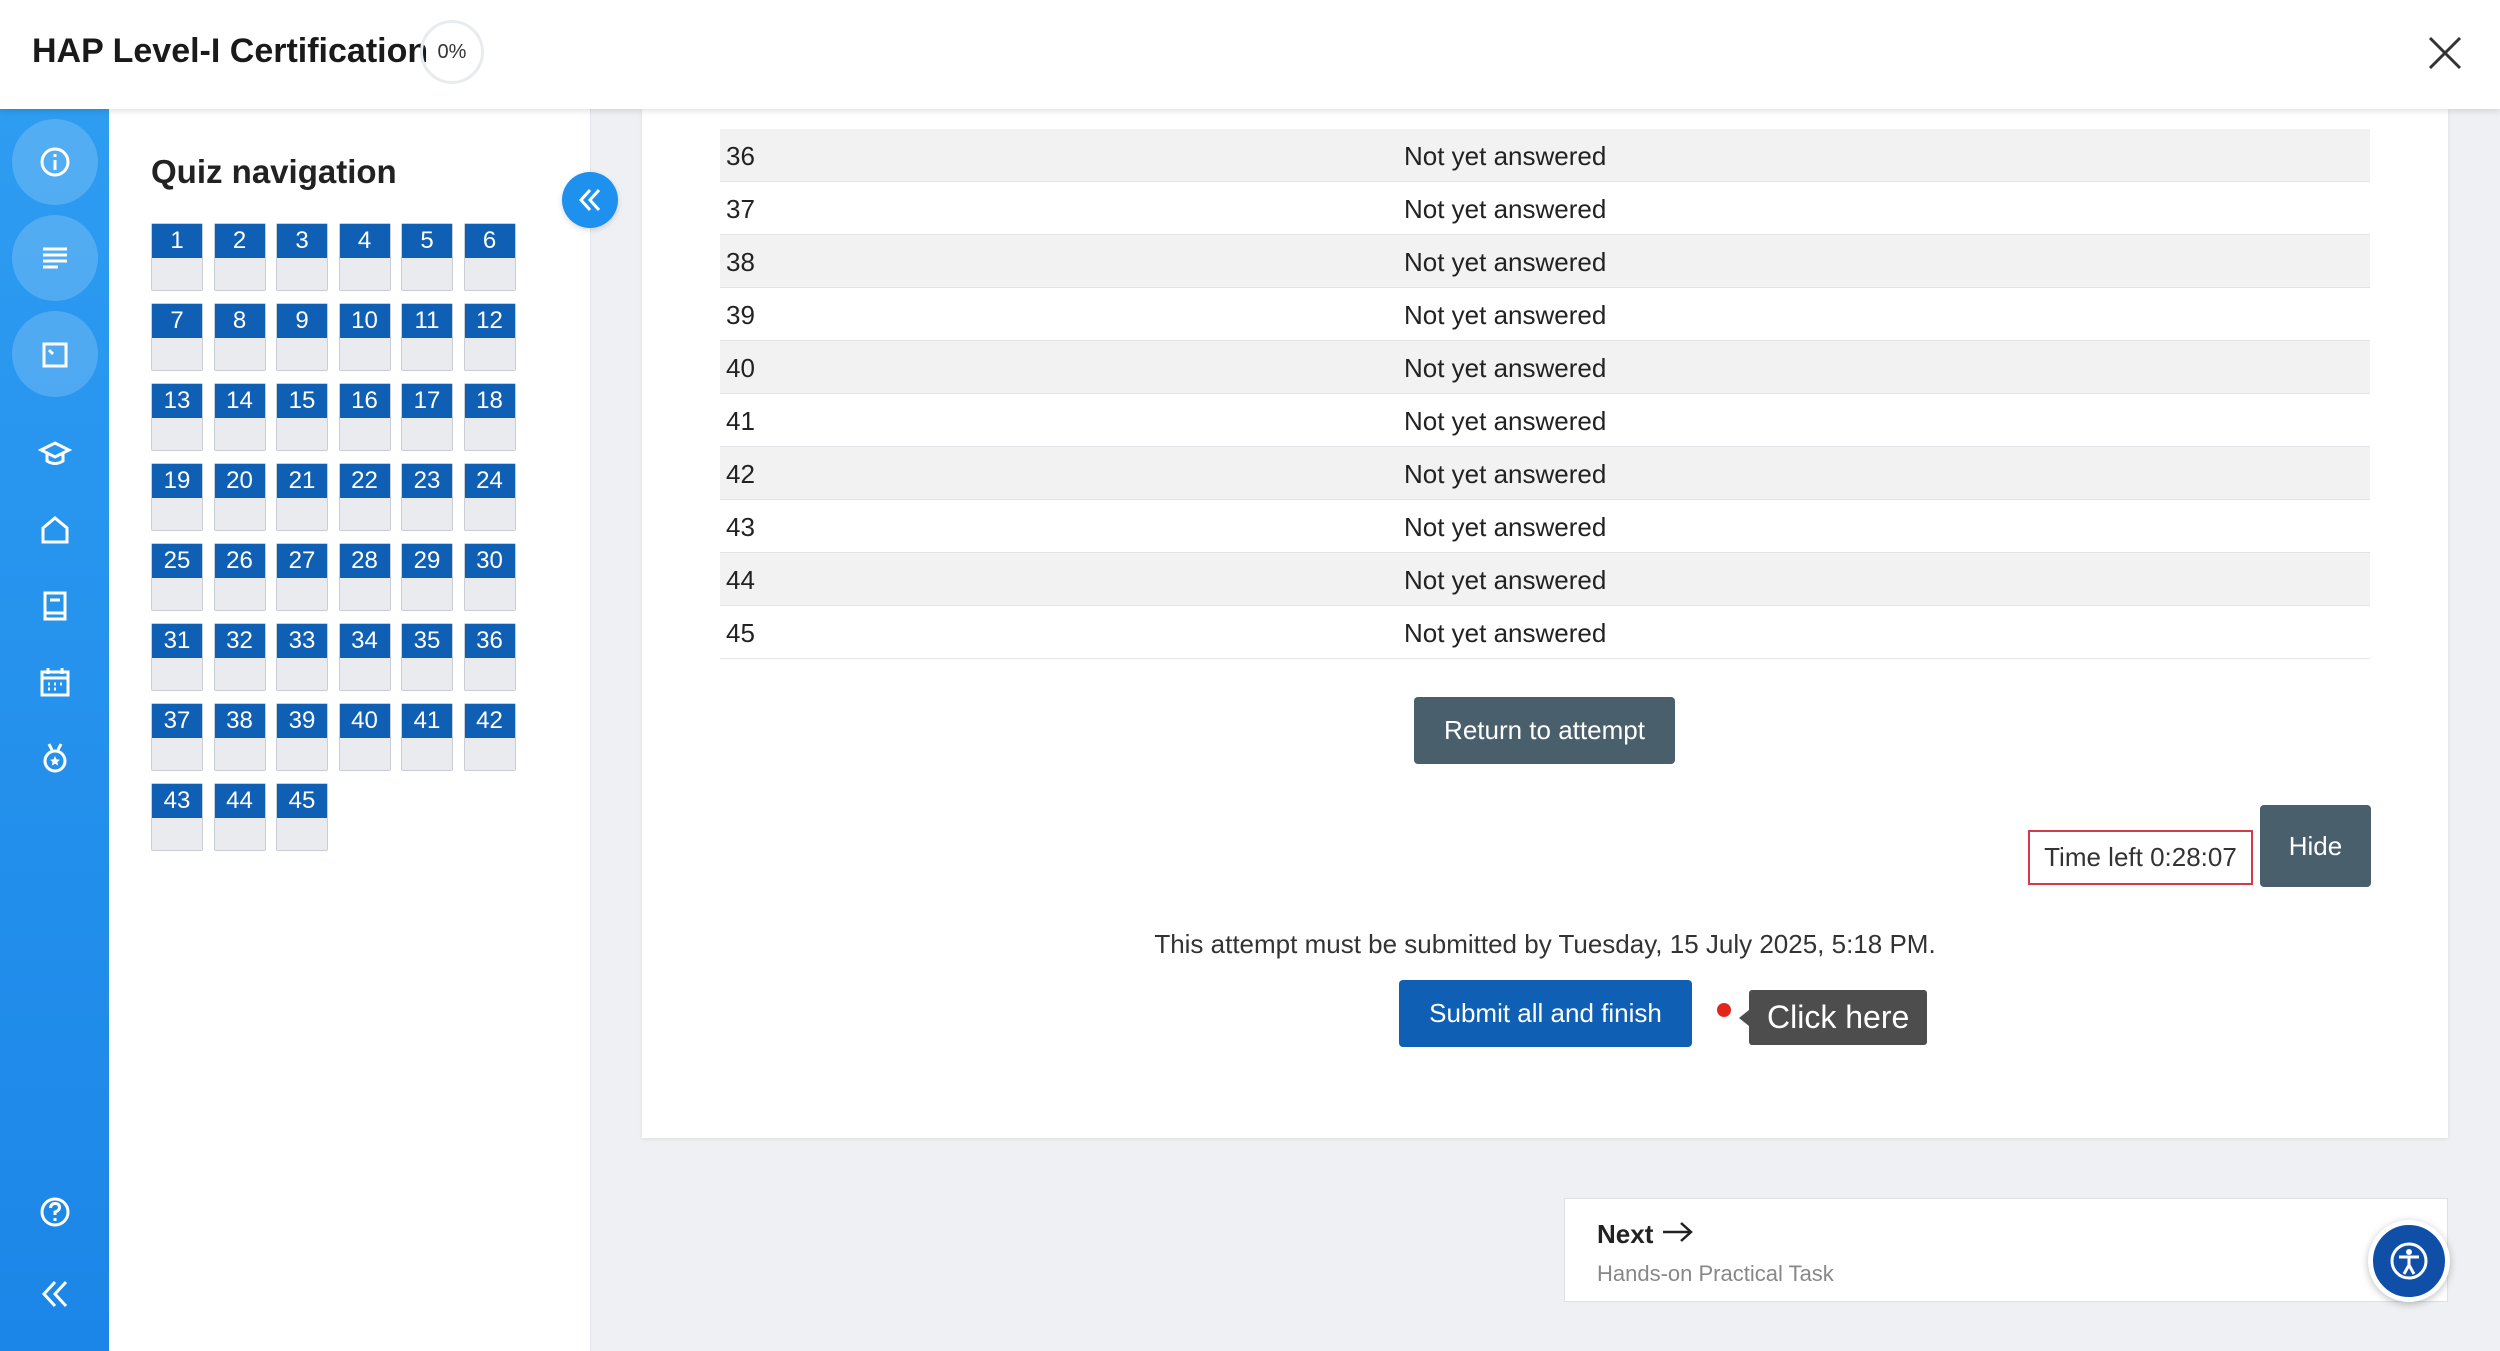 Image resolution: width=2500 pixels, height=1351 pixels. I want to click on graduation-cap-icon, so click(55, 454).